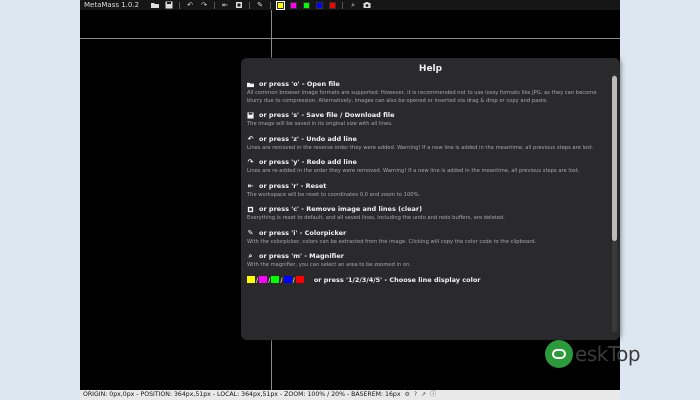 This screenshot has height=400, width=700. Describe the element at coordinates (614, 158) in the screenshot. I see `help-scrollbar-thumb` at that location.